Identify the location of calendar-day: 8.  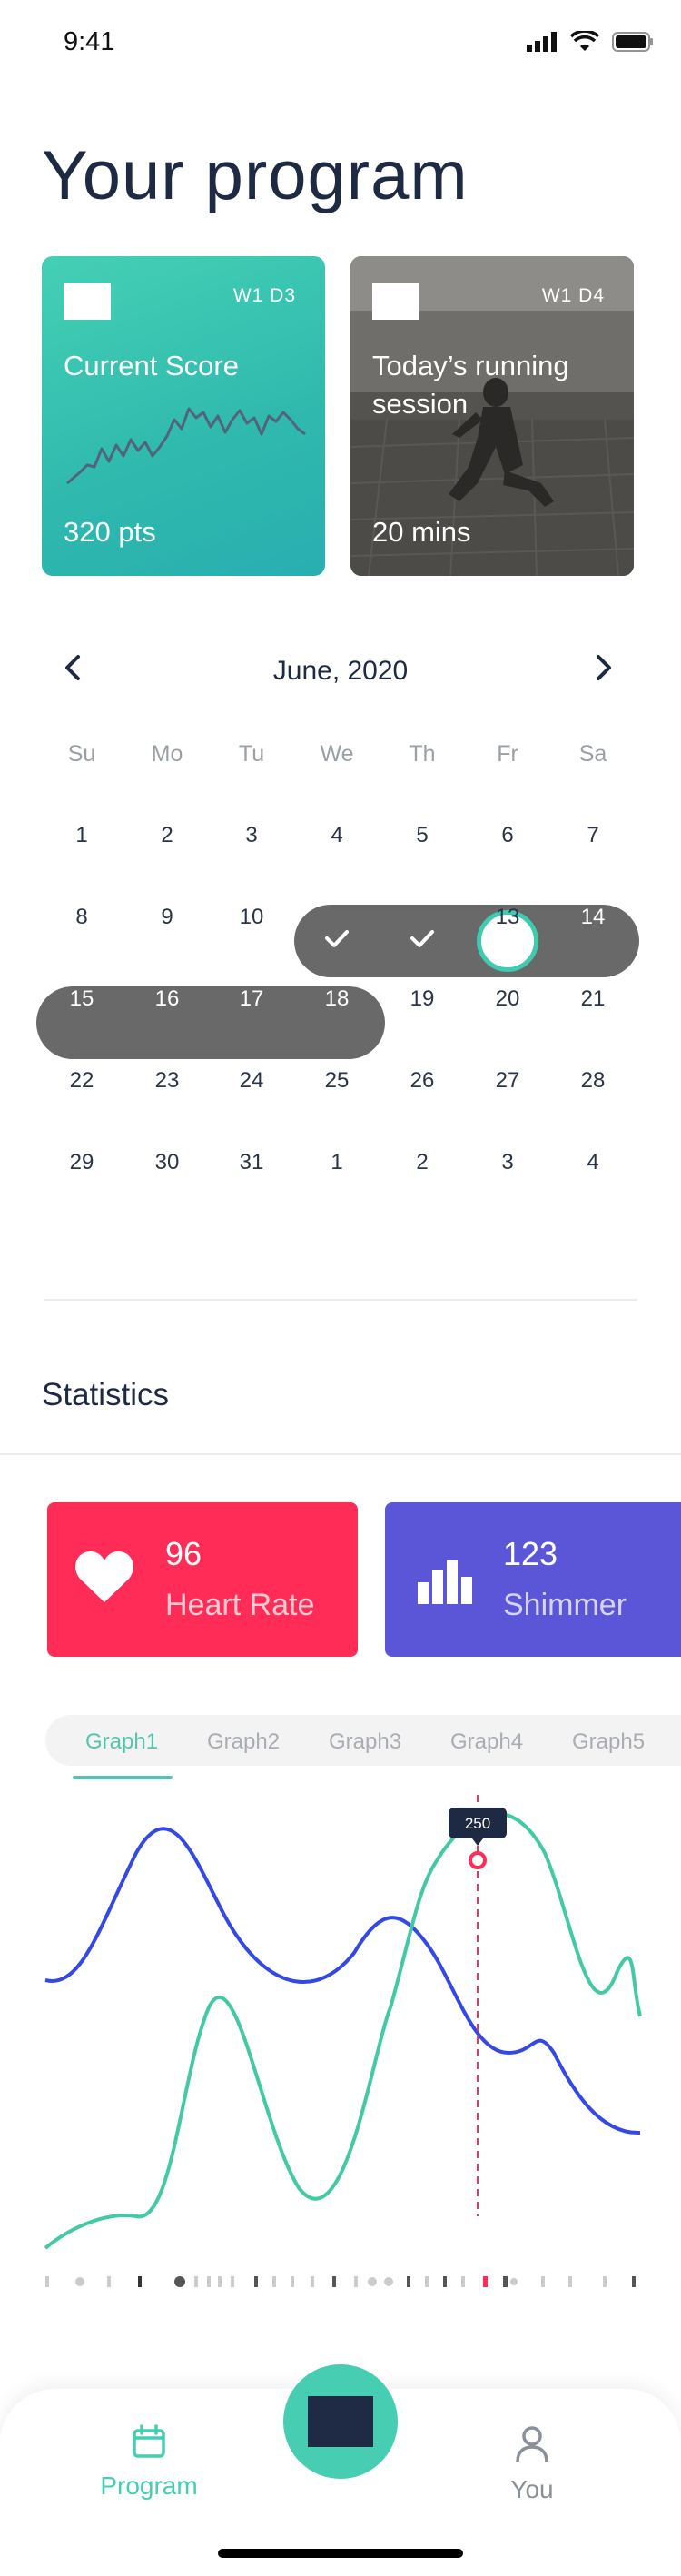
(81, 917).